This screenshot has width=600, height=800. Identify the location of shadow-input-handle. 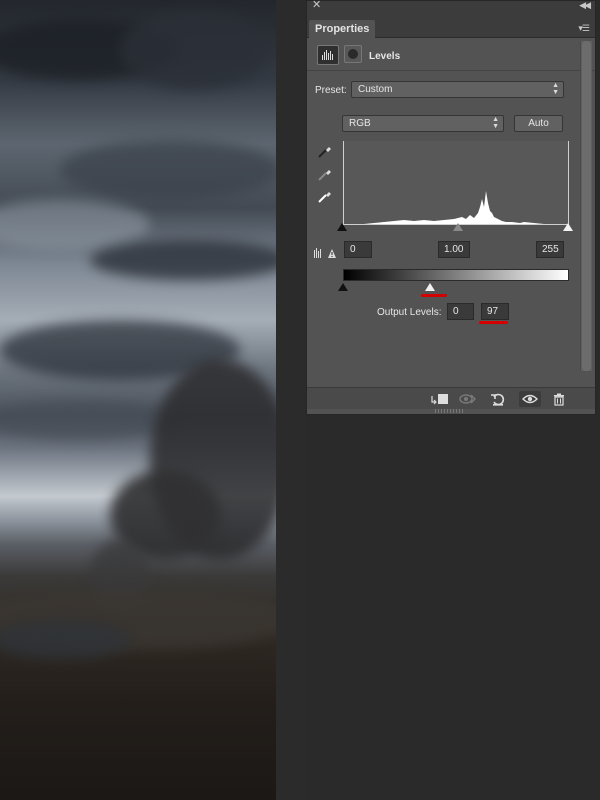
(342, 227).